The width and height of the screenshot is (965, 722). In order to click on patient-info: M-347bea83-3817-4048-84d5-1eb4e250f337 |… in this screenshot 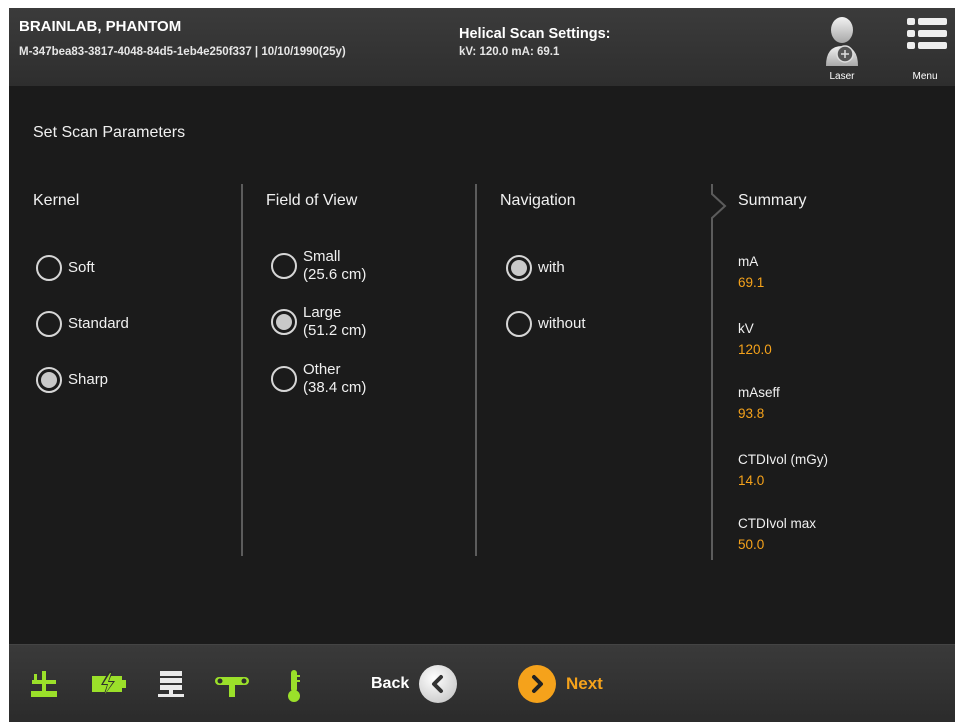, I will do `click(182, 52)`.